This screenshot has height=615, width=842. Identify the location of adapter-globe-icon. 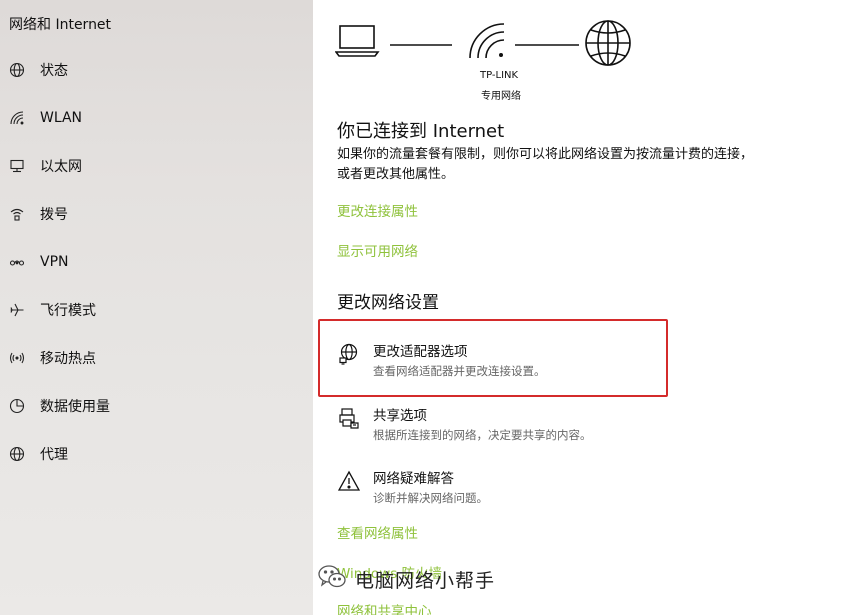
(349, 355).